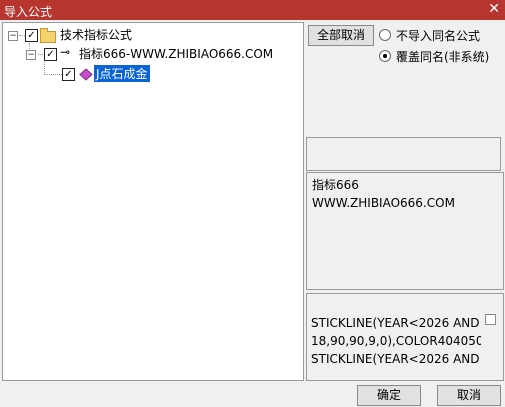 The image size is (505, 407). I want to click on info-panel, so click(403, 154).